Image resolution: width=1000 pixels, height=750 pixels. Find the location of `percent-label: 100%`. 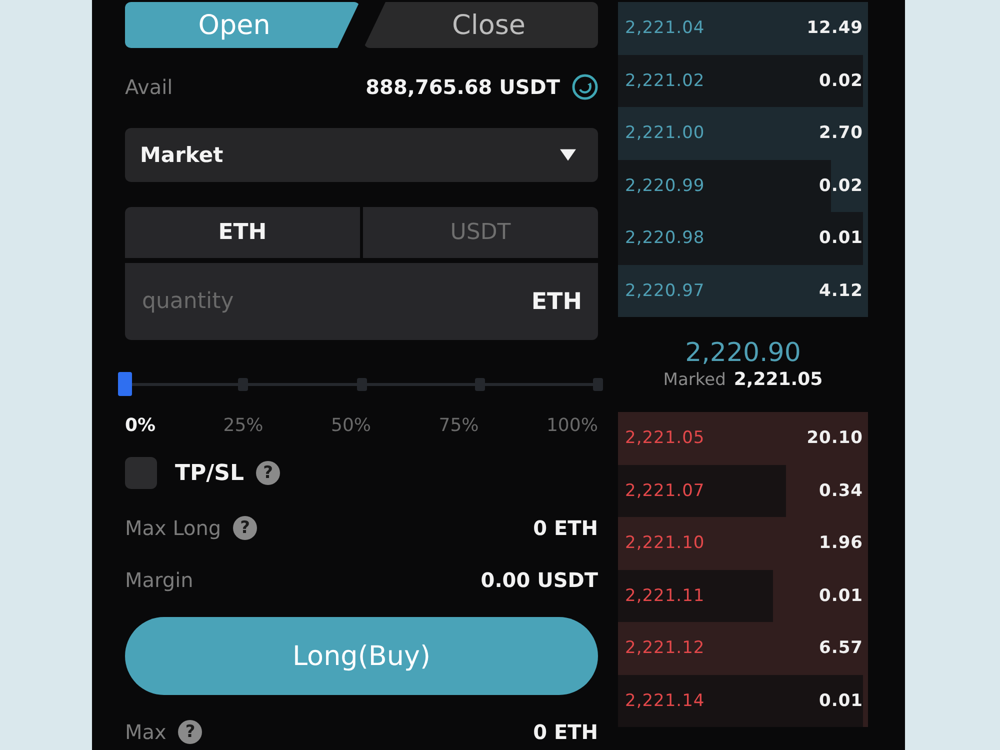

percent-label: 100% is located at coordinates (572, 425).